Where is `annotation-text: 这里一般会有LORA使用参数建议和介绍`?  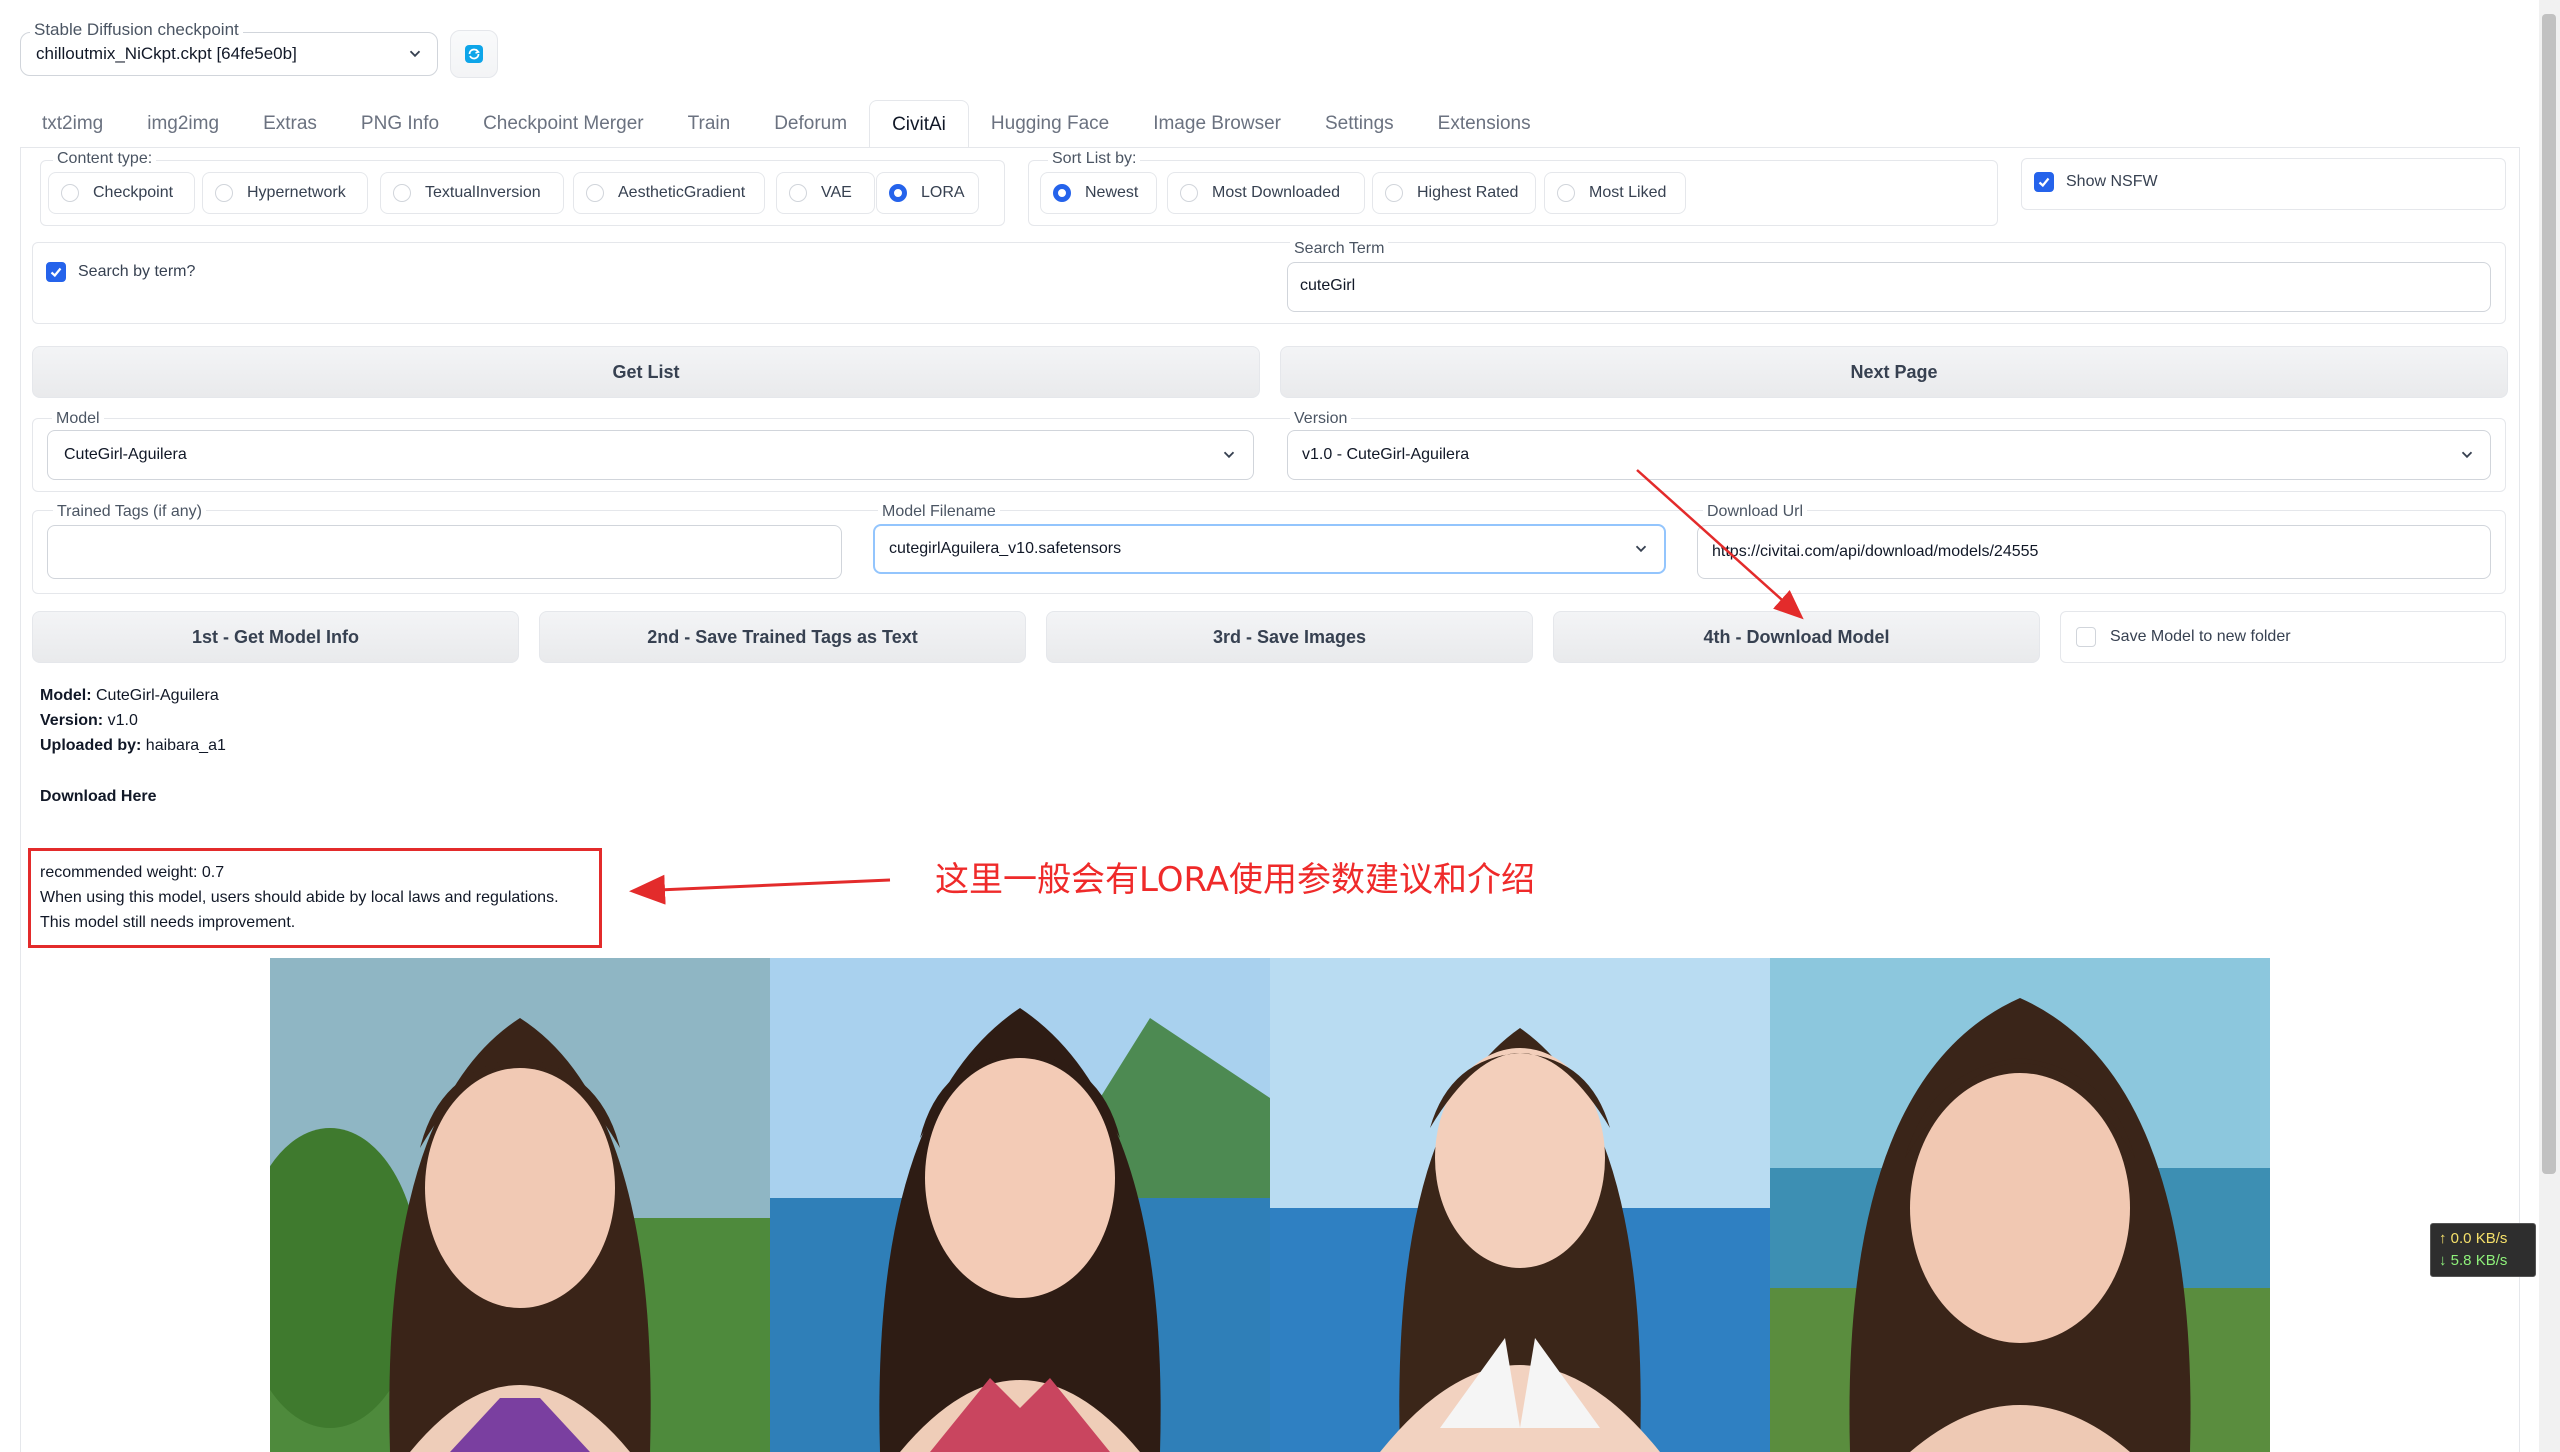 annotation-text: 这里一般会有LORA使用参数建议和介绍 is located at coordinates (1235, 880).